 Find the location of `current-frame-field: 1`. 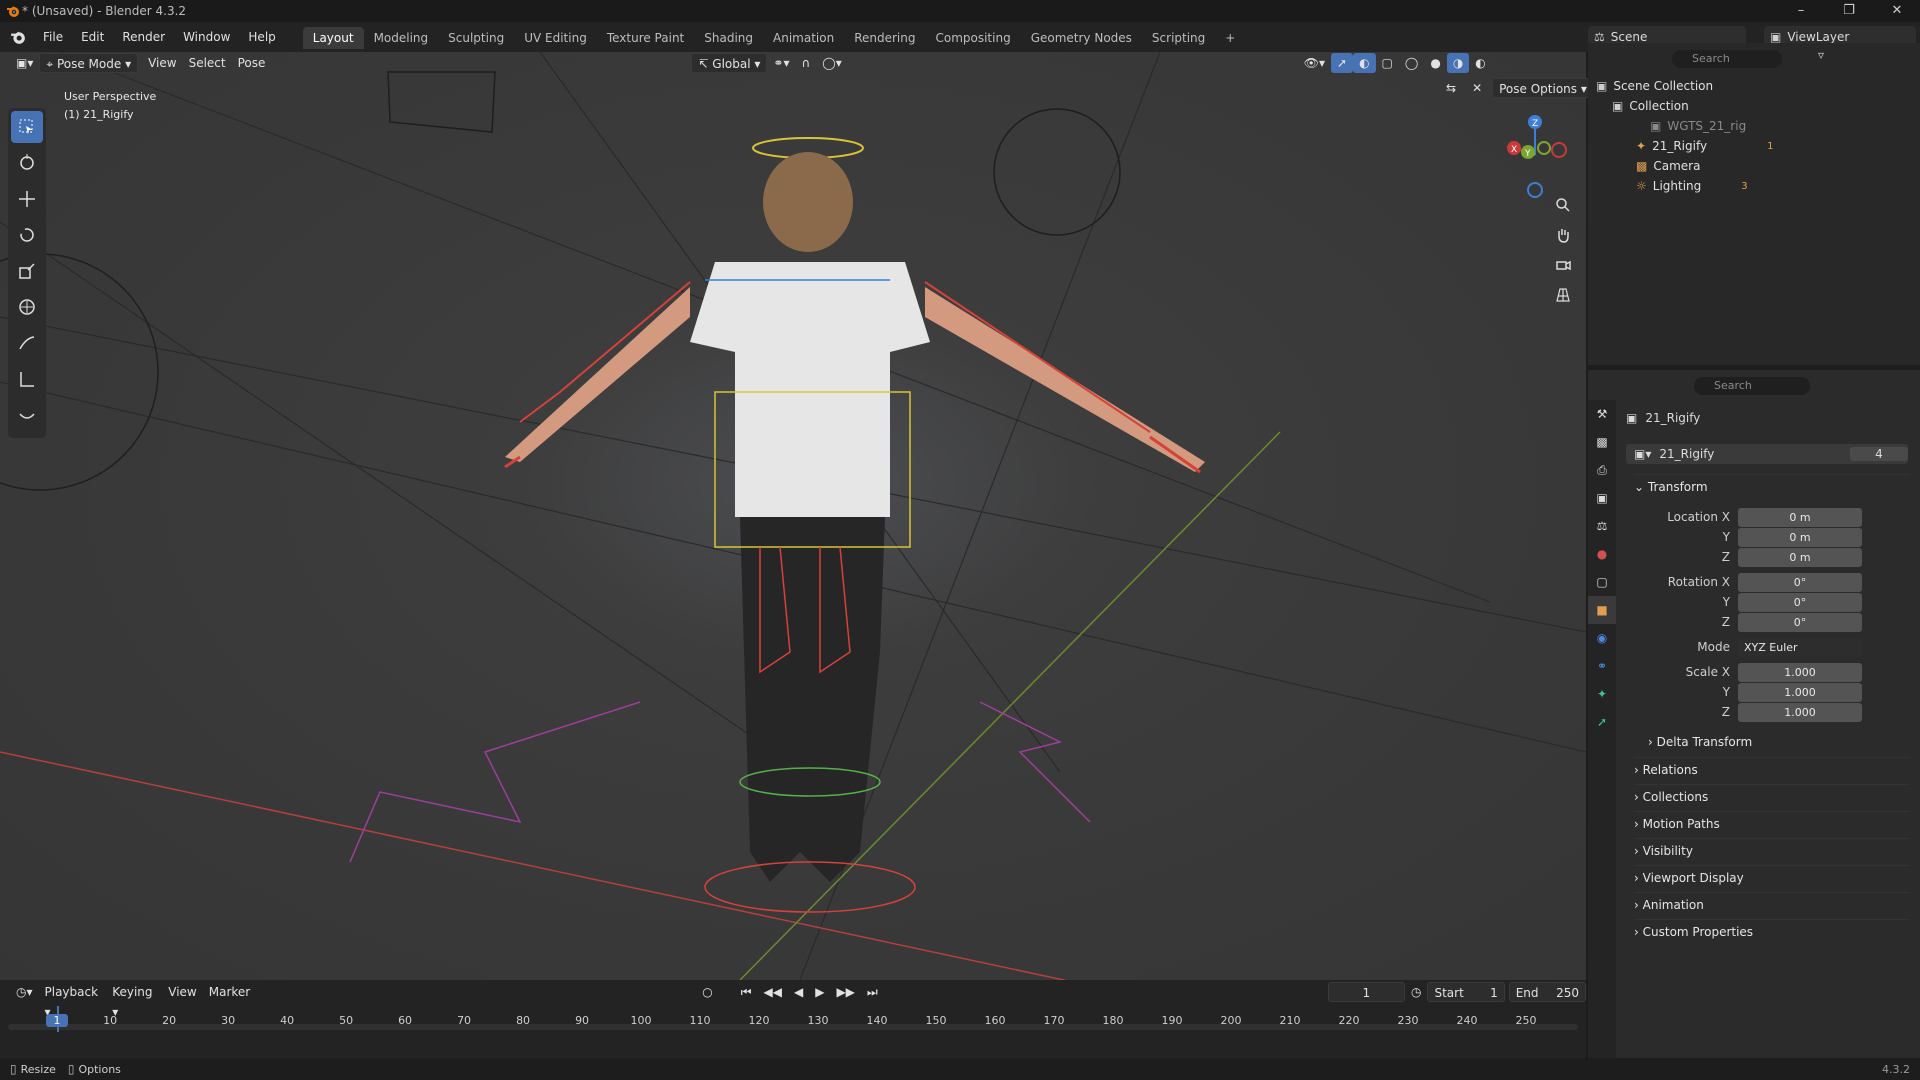

current-frame-field: 1 is located at coordinates (1366, 992).